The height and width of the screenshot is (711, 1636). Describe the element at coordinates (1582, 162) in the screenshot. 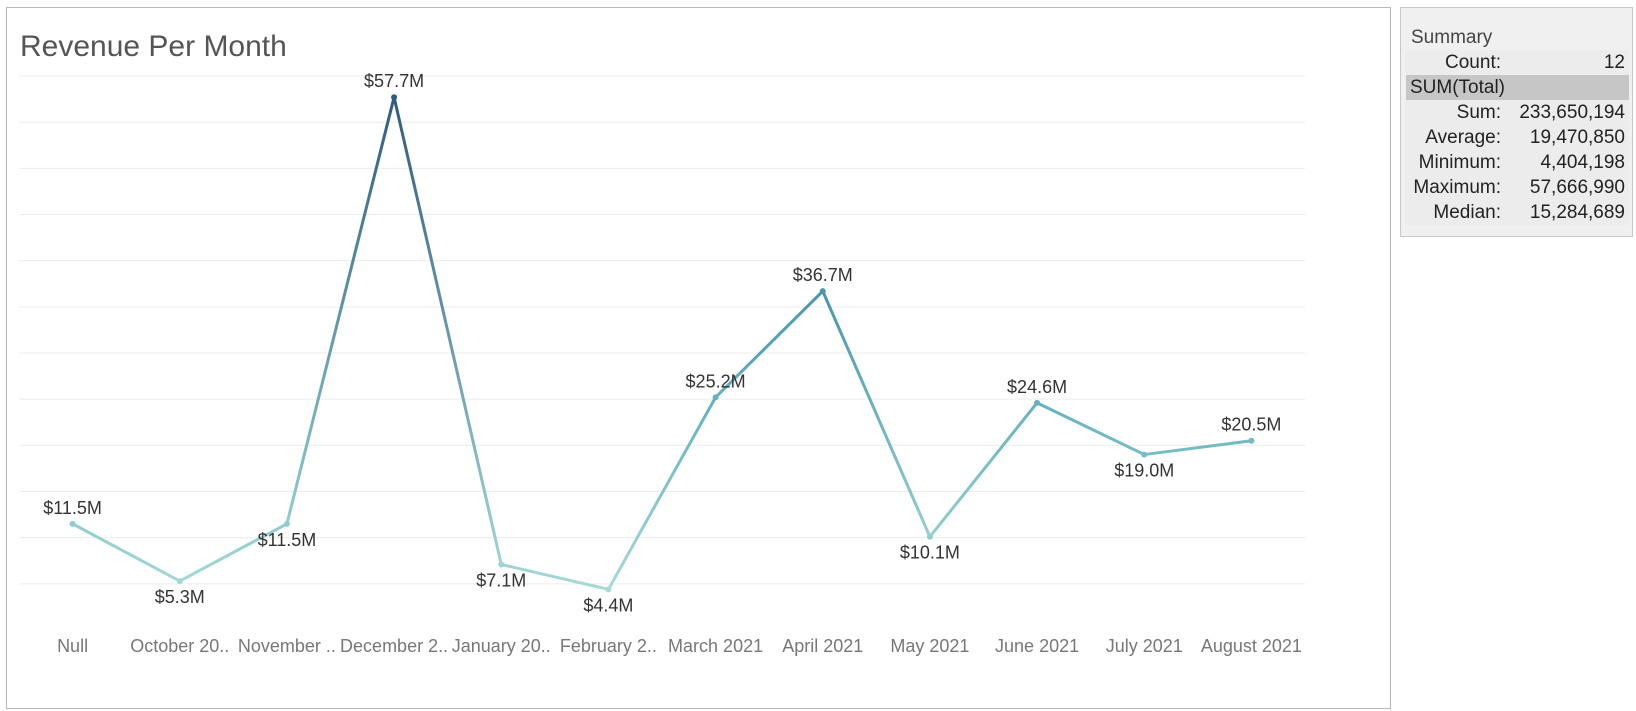

I see `summary-minimum-value: 4,404,198` at that location.